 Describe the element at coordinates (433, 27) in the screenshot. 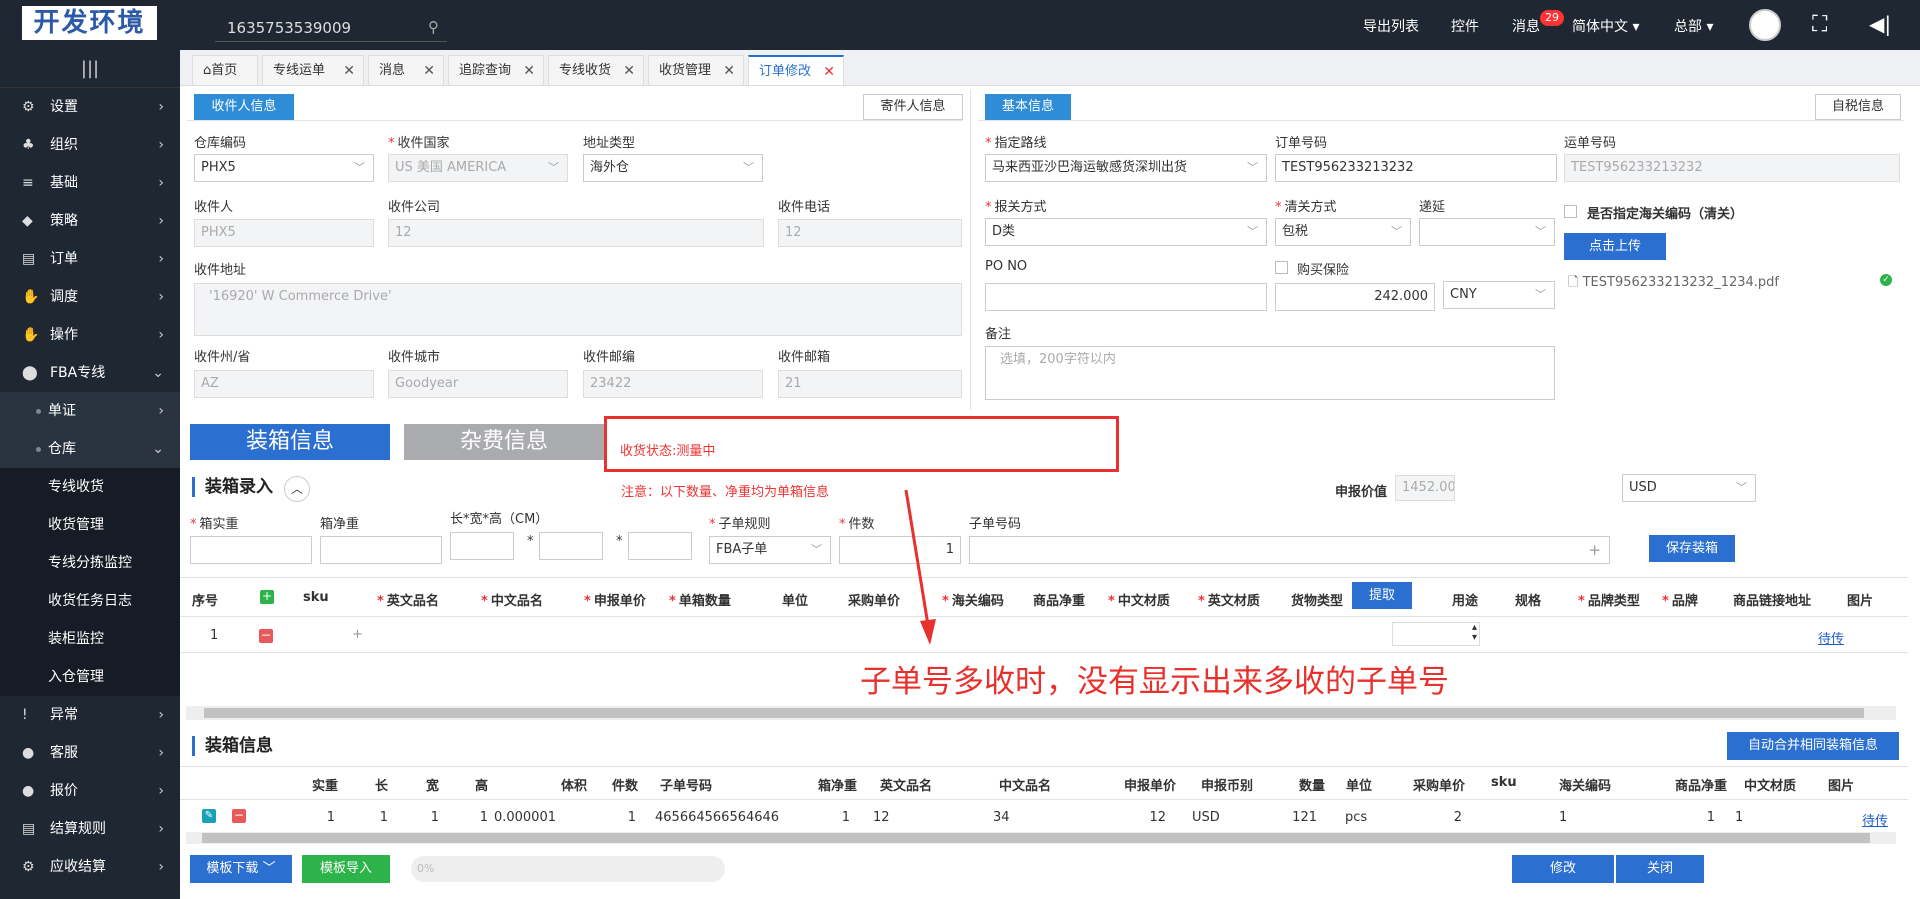

I see `search-icon: ⚲` at that location.